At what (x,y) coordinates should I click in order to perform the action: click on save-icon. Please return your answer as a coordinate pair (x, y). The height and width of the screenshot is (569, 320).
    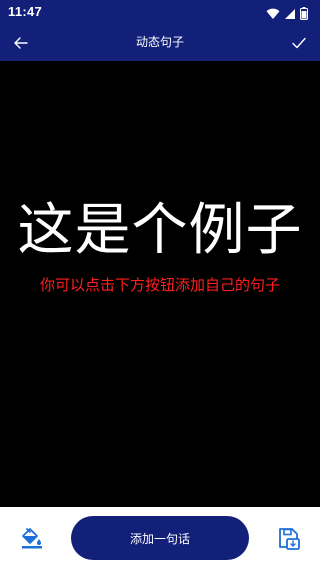
    Looking at the image, I should click on (288, 538).